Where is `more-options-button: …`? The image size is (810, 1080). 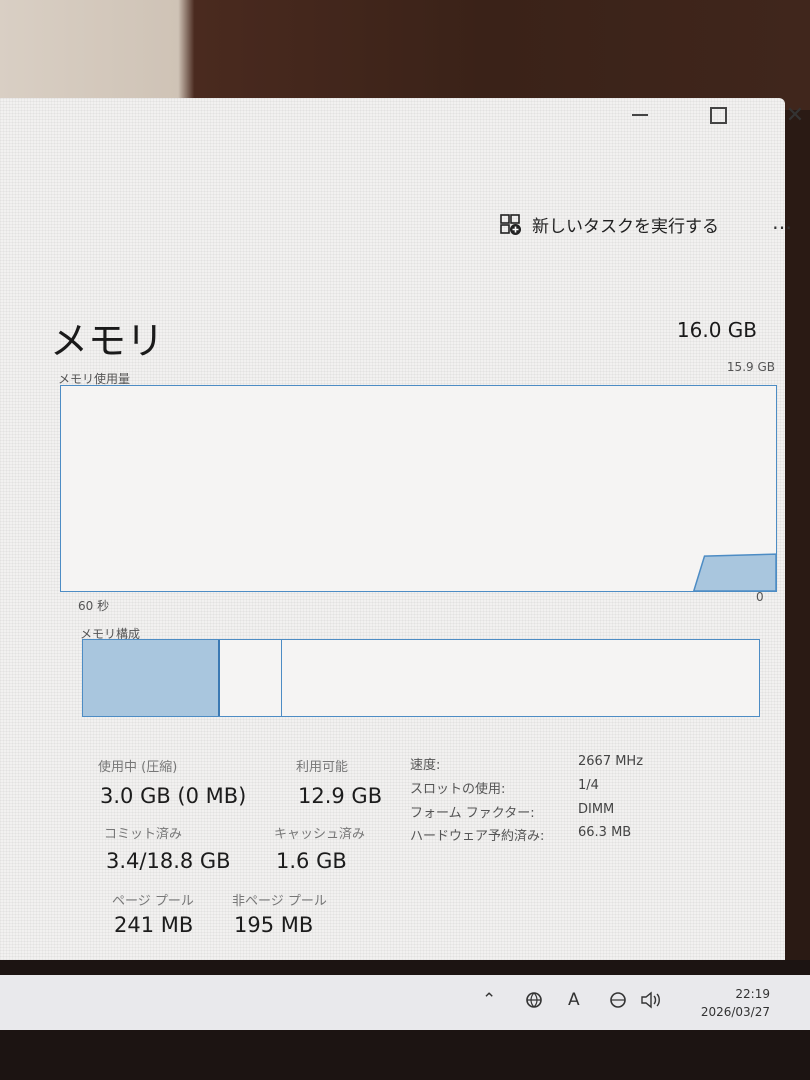 more-options-button: … is located at coordinates (782, 222).